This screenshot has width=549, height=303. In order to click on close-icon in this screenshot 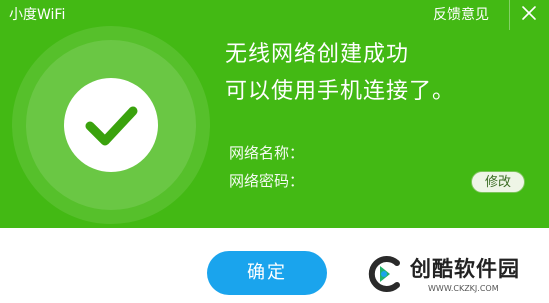, I will do `click(529, 13)`.